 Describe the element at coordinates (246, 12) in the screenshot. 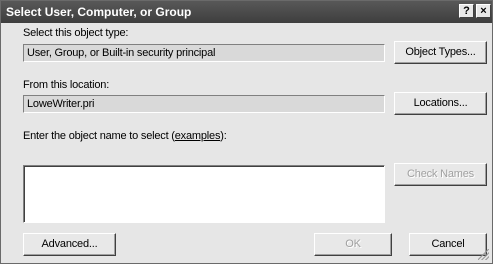

I see `title-bar: Select User, Computer, or Group ? ×` at that location.